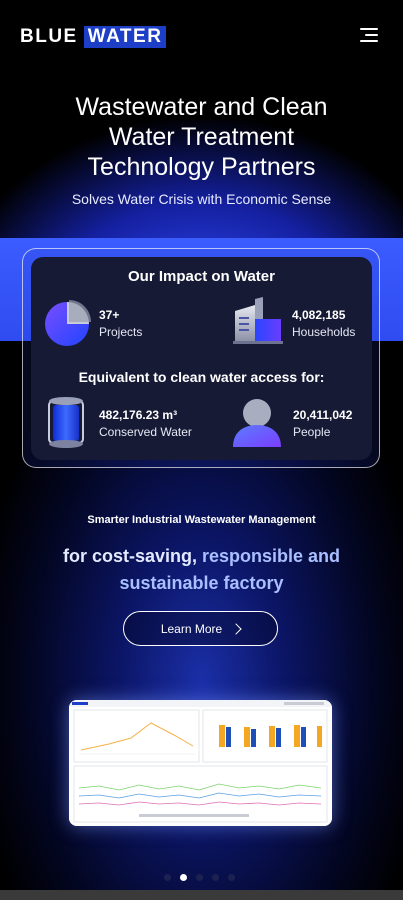 Image resolution: width=403 pixels, height=900 pixels. I want to click on learn-more-label: Learn More, so click(191, 628).